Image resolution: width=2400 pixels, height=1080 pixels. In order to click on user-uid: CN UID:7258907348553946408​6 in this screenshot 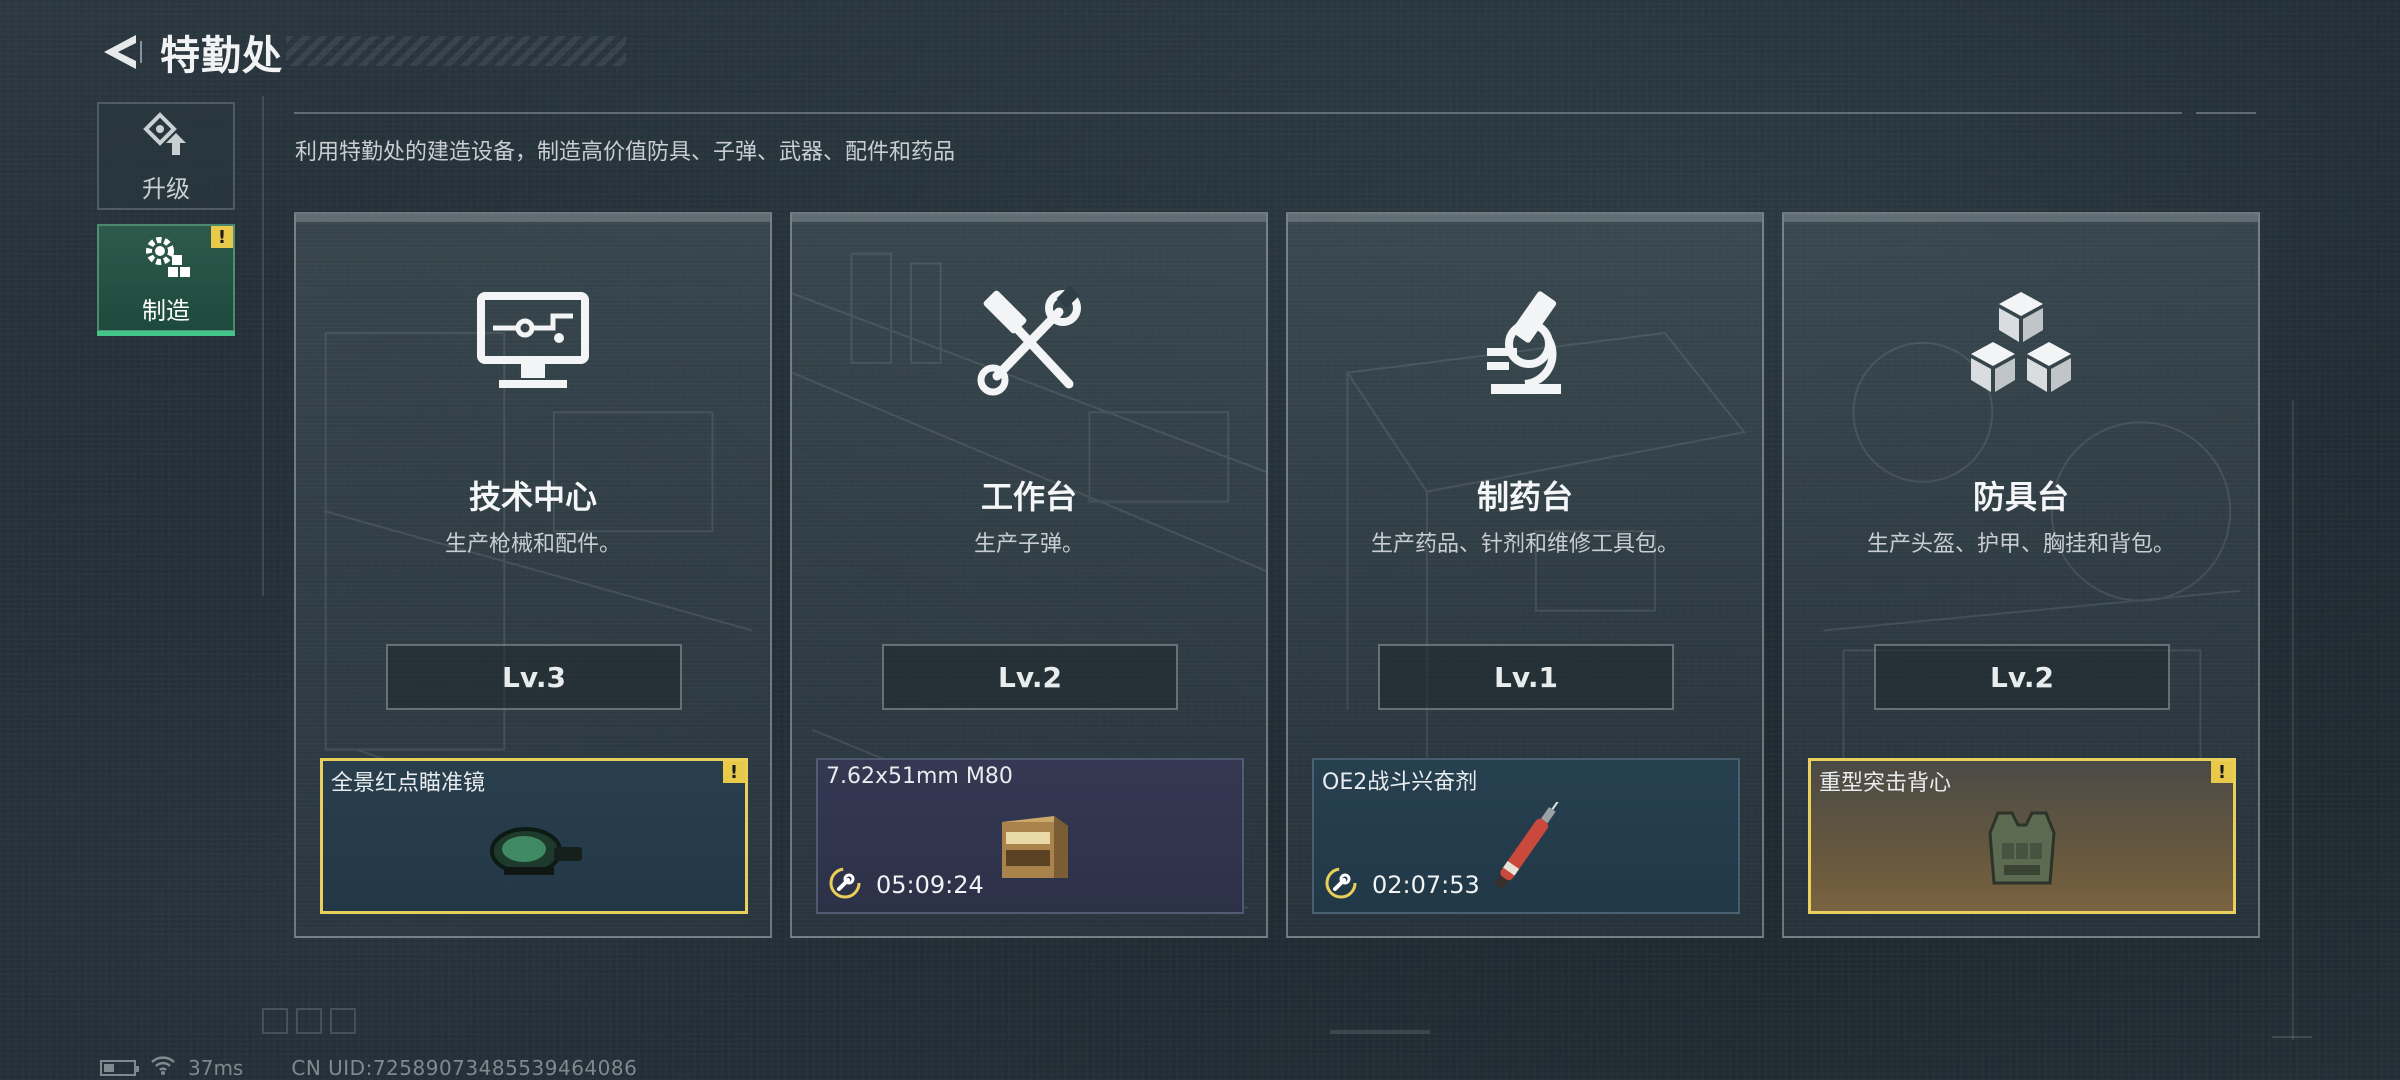, I will do `click(464, 1067)`.